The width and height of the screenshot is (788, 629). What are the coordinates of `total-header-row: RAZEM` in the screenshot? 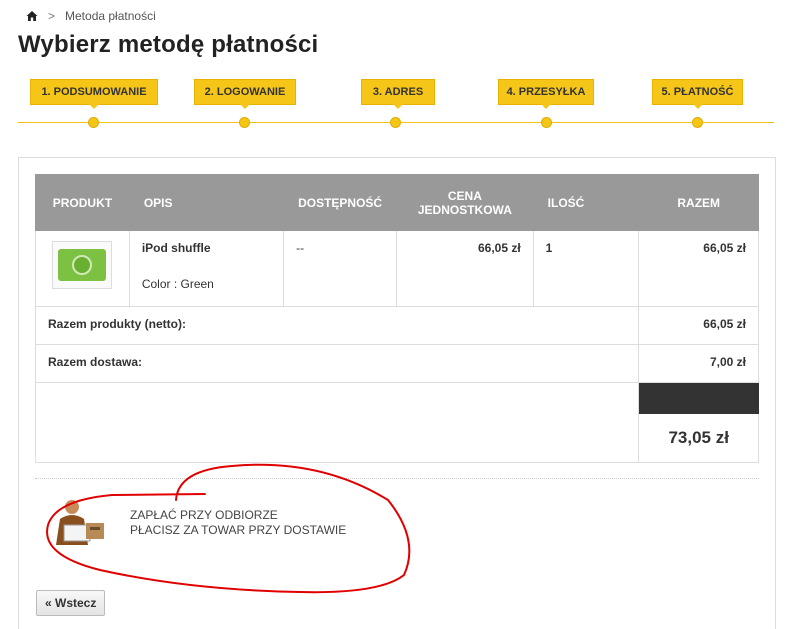 It's located at (396, 422).